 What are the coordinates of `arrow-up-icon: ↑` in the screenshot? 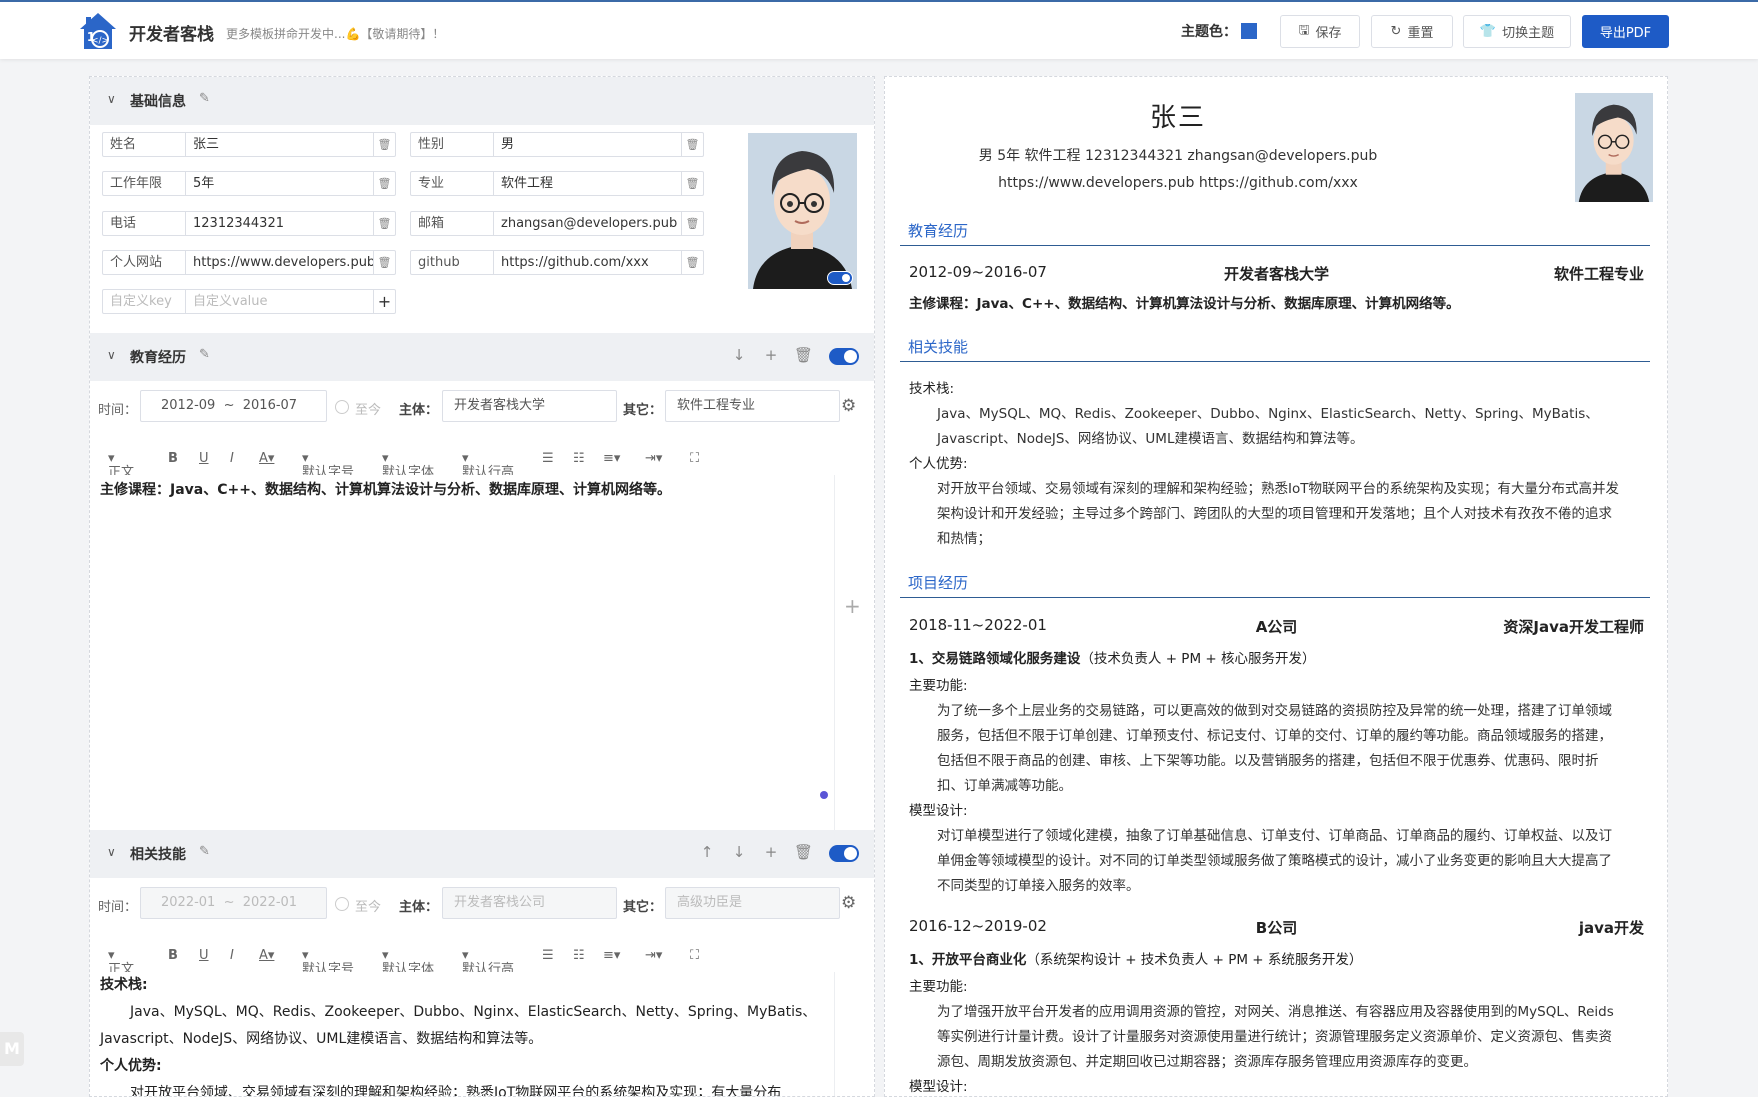 It's located at (707, 852).